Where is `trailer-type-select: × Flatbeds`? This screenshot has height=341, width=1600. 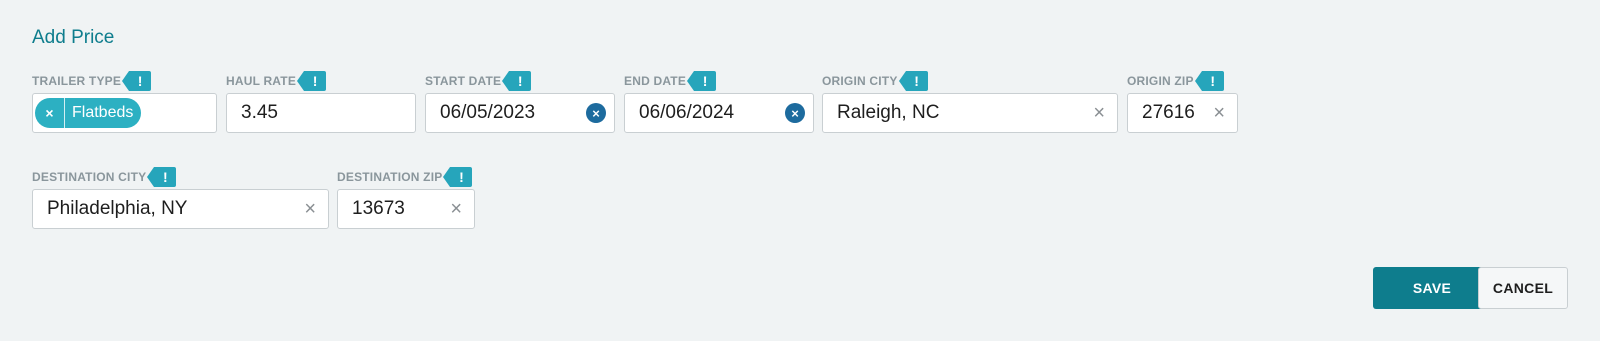
trailer-type-select: × Flatbeds is located at coordinates (124, 113).